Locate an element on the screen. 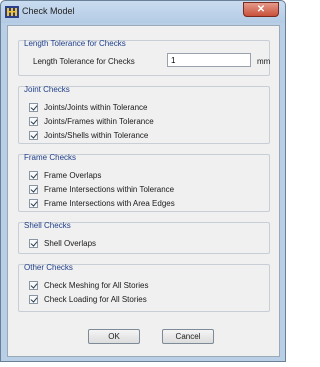  checkbox-check-meshing: Check Meshing for All Stories is located at coordinates (89, 285).